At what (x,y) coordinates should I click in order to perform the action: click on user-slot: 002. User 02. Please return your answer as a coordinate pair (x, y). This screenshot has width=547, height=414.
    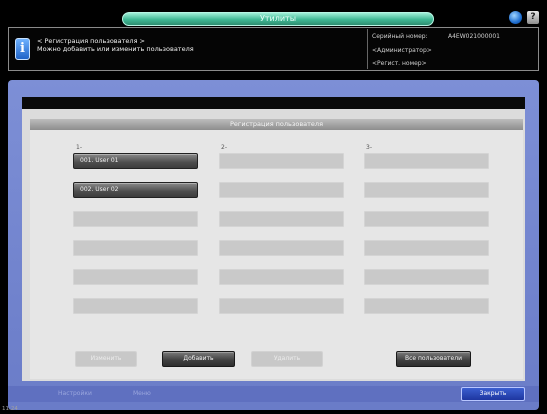
    Looking at the image, I should click on (135, 190).